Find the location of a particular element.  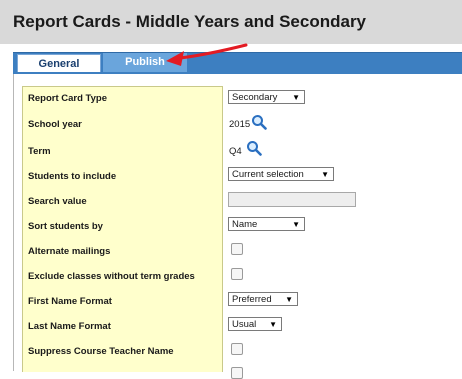

tab-strip: General Publish is located at coordinates (237, 63).